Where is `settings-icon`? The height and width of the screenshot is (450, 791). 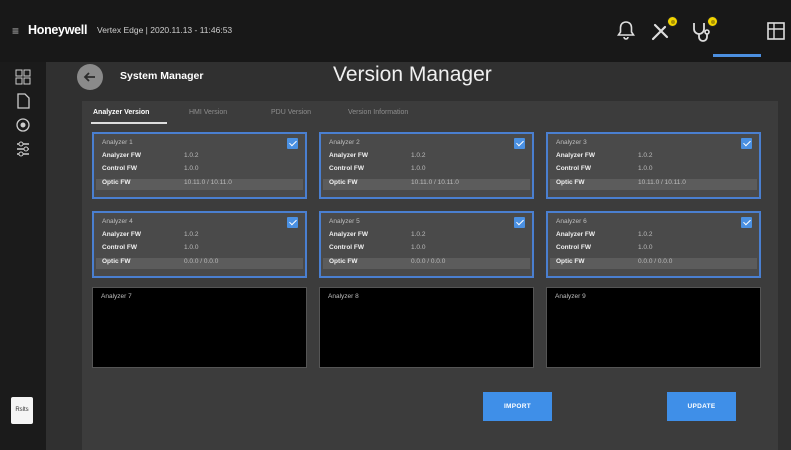 settings-icon is located at coordinates (23, 149).